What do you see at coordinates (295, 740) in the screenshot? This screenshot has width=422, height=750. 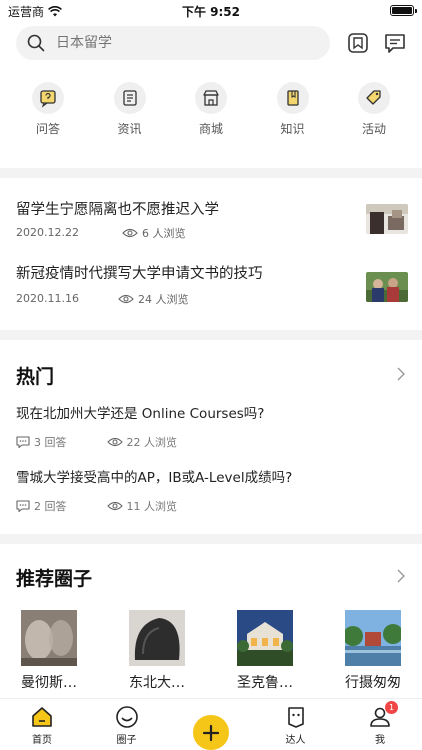 I see `tab-label: 达人` at bounding box center [295, 740].